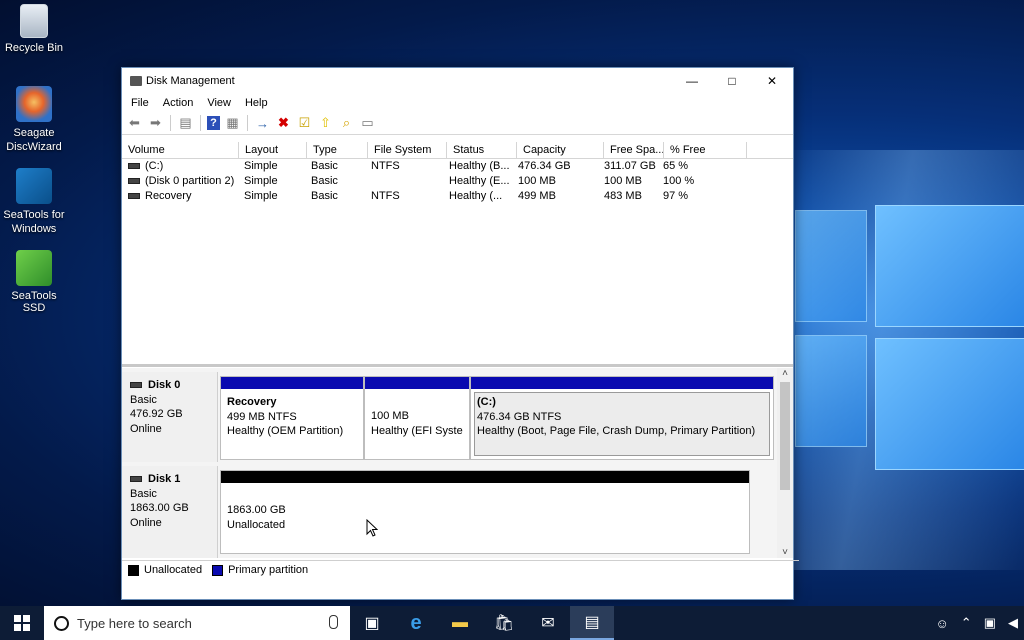 This screenshot has width=1024, height=640. Describe the element at coordinates (623, 181) in the screenshot. I see `volume-free-space: 100 MB` at that location.